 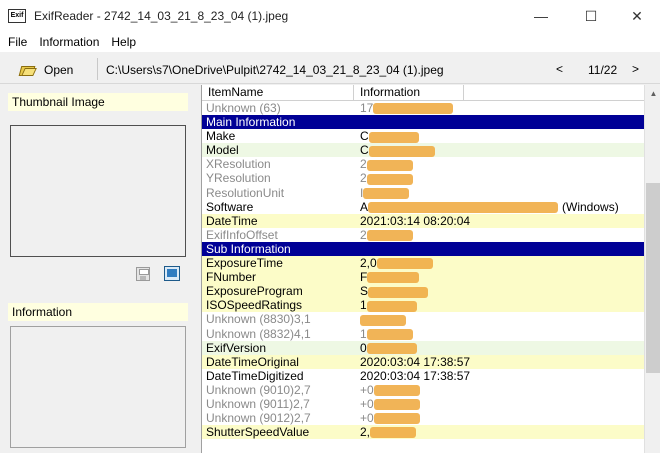 I want to click on table-row: Unknown (8830)3,1, so click(x=423, y=319).